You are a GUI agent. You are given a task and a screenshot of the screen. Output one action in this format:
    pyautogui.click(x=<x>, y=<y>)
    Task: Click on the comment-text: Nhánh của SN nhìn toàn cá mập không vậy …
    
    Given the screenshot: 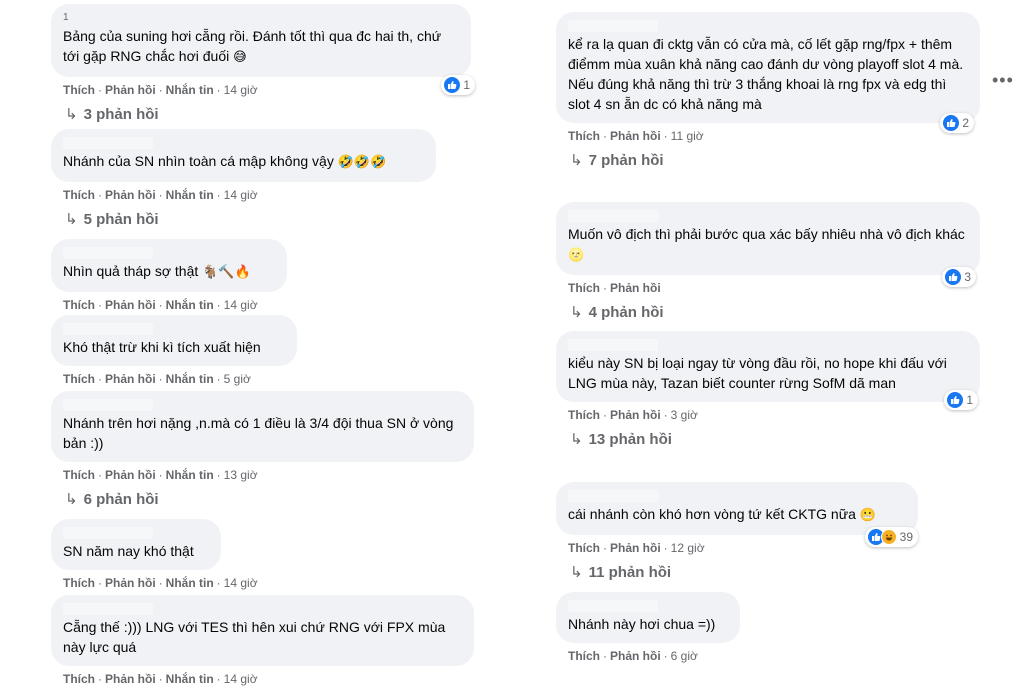 What is the action you would take?
    pyautogui.click(x=225, y=161)
    